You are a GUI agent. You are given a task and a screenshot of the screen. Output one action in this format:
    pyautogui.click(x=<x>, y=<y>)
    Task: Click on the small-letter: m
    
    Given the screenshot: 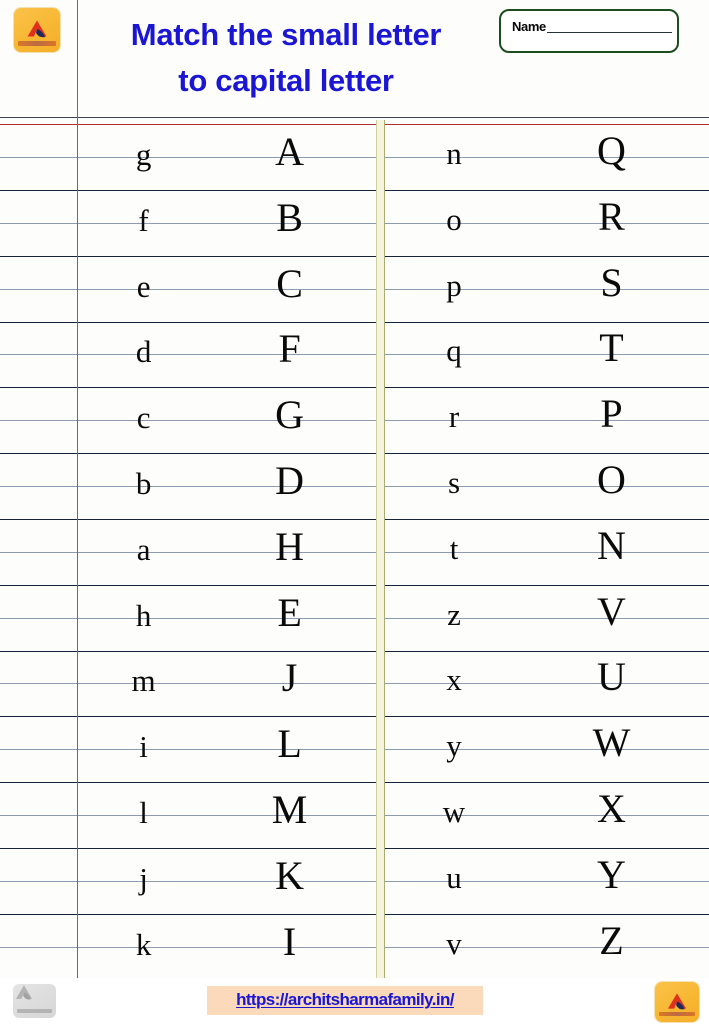 What is the action you would take?
    pyautogui.click(x=140, y=680)
    